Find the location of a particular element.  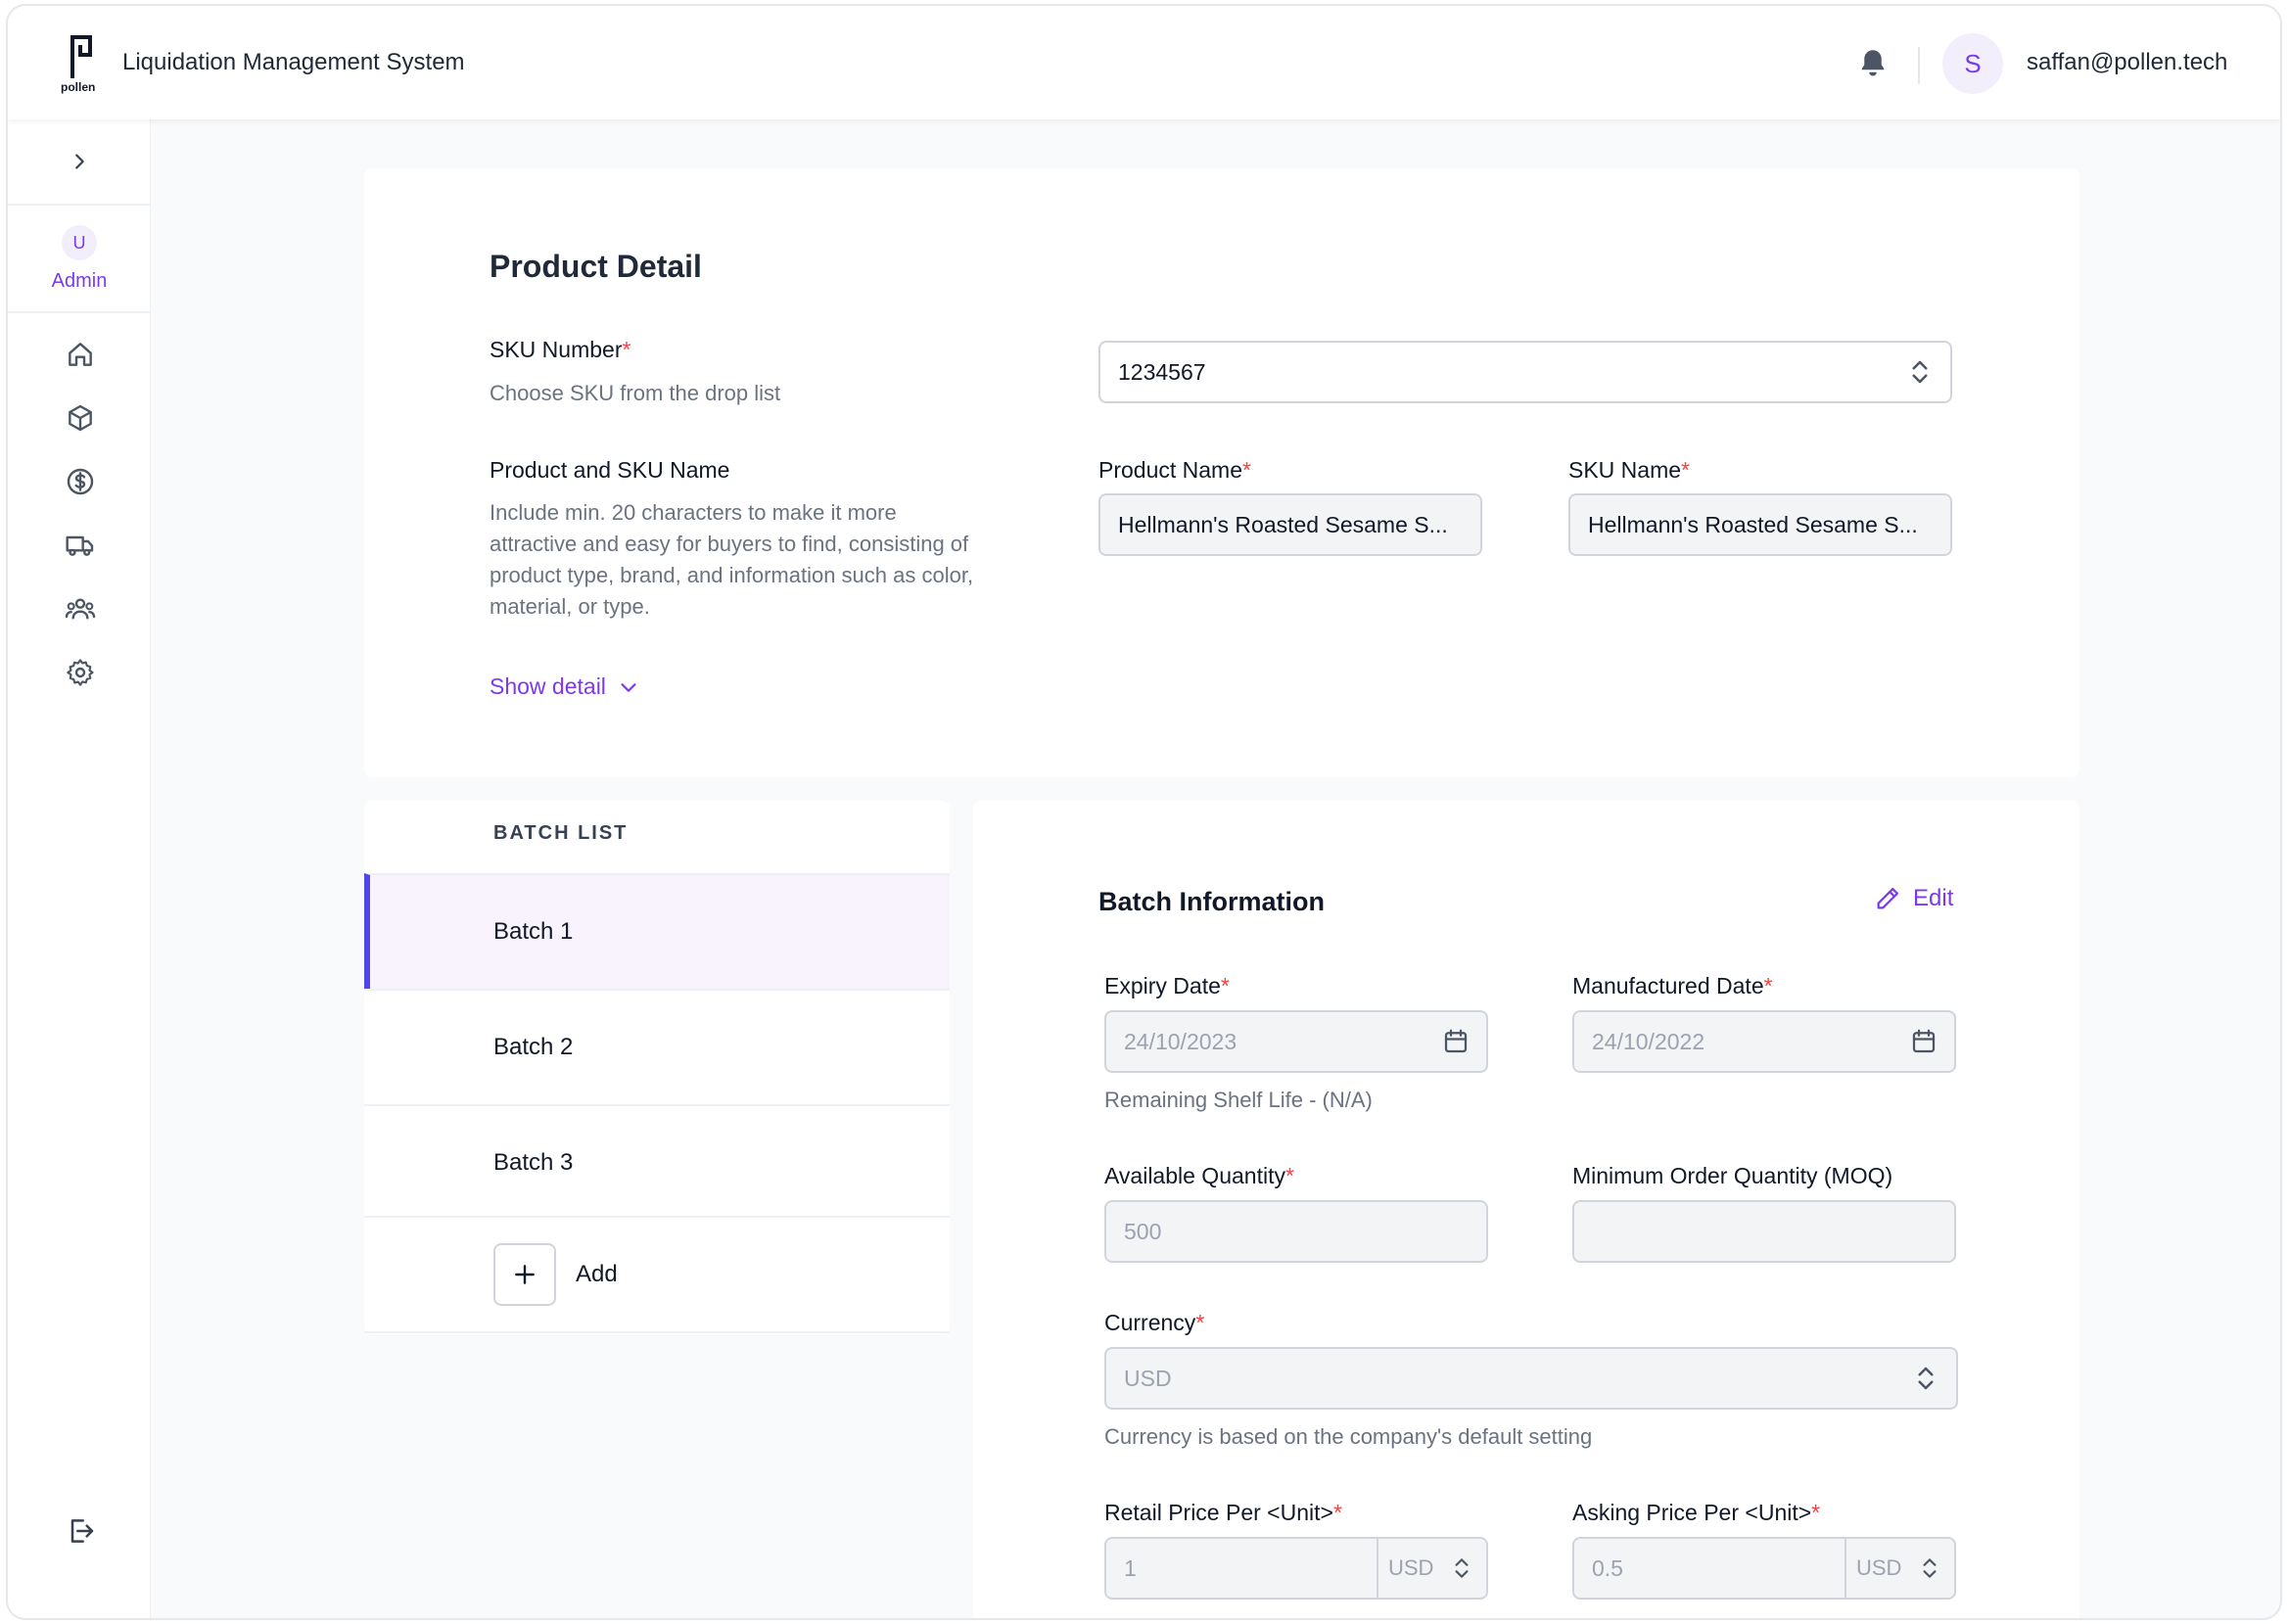

bell-icon is located at coordinates (1873, 63).